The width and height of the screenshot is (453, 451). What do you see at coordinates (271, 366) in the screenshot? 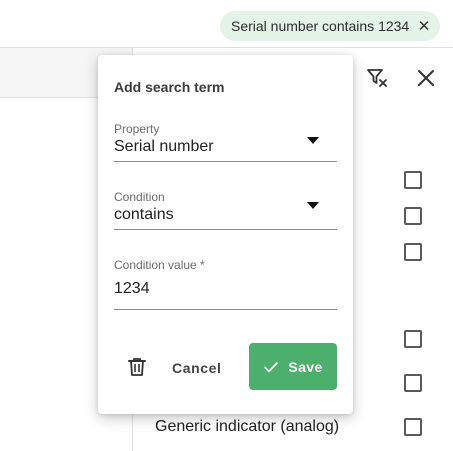
I see `check-icon` at bounding box center [271, 366].